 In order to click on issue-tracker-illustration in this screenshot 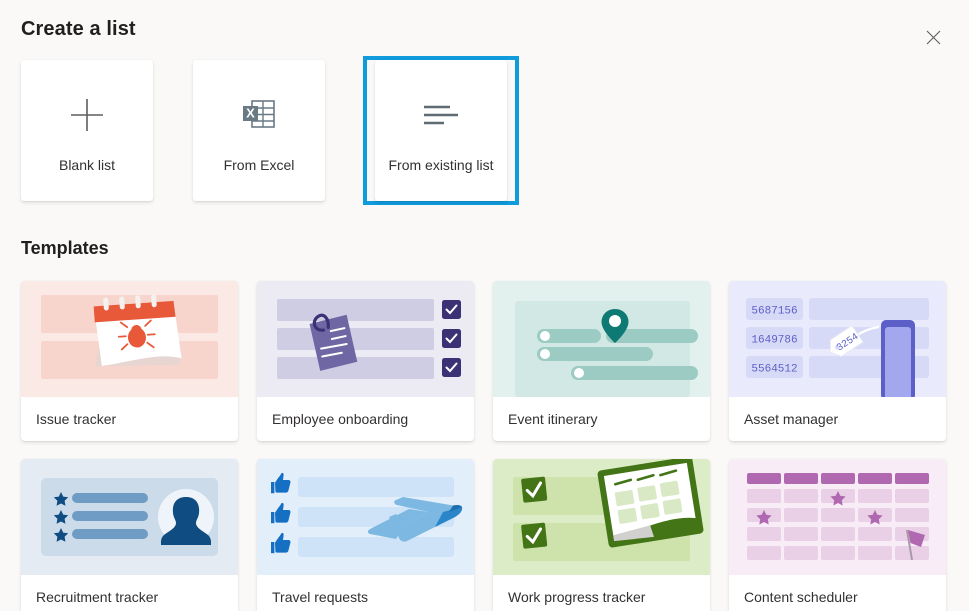, I will do `click(129, 339)`.